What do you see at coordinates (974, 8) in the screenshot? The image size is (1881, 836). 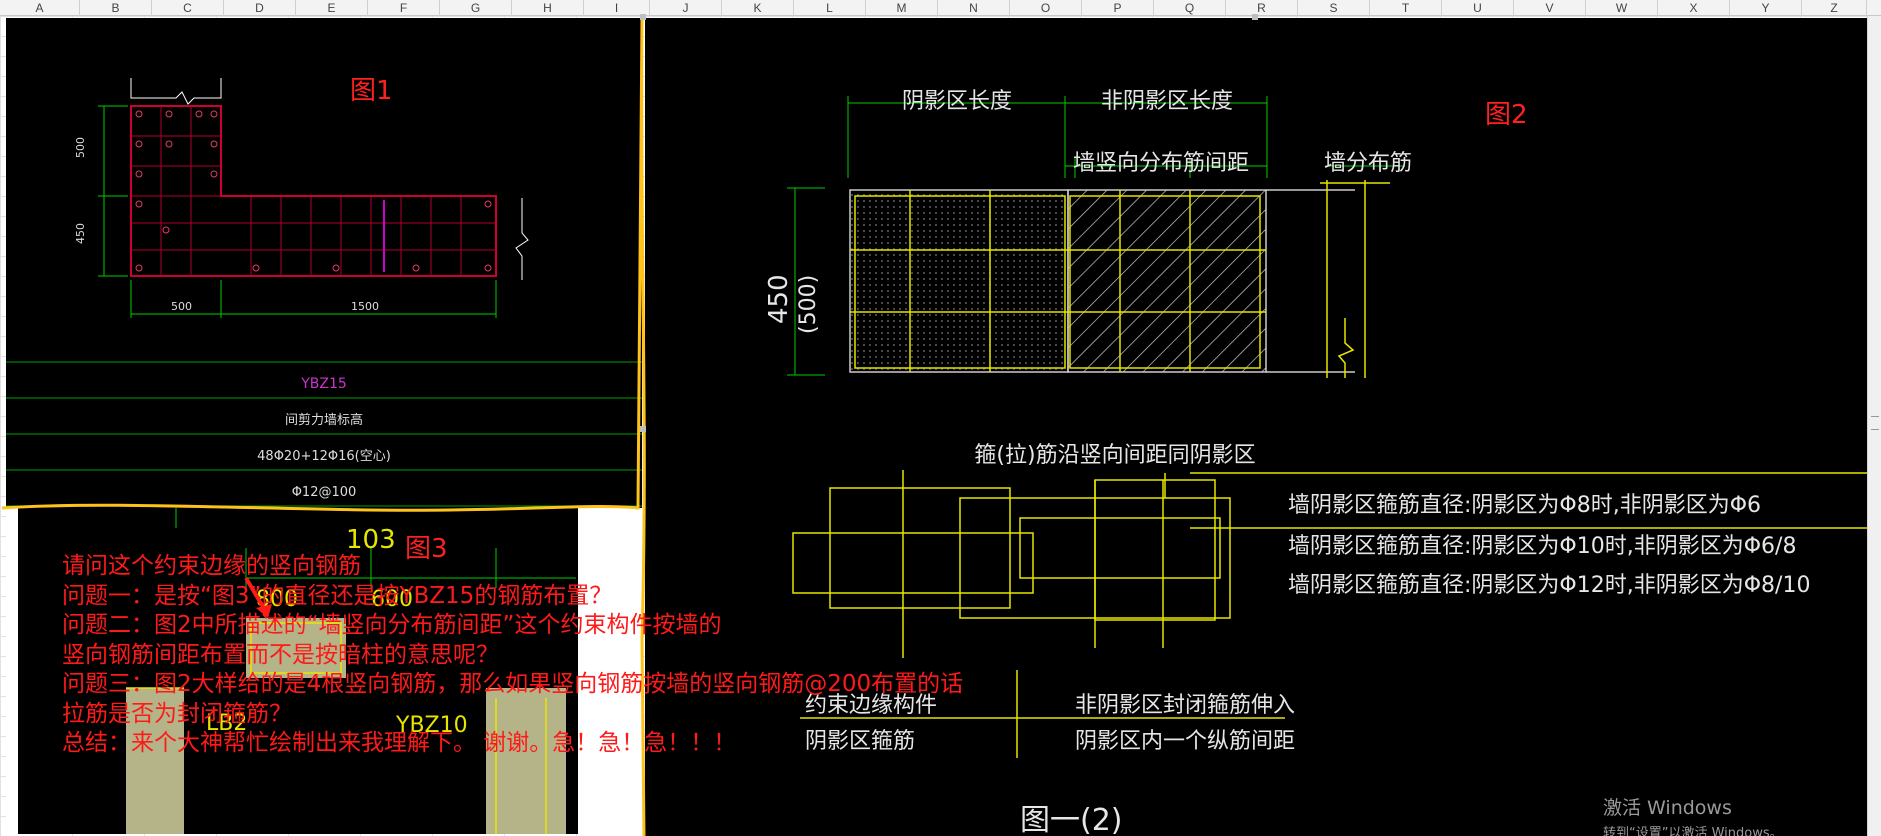 I see `column-header-n: N` at bounding box center [974, 8].